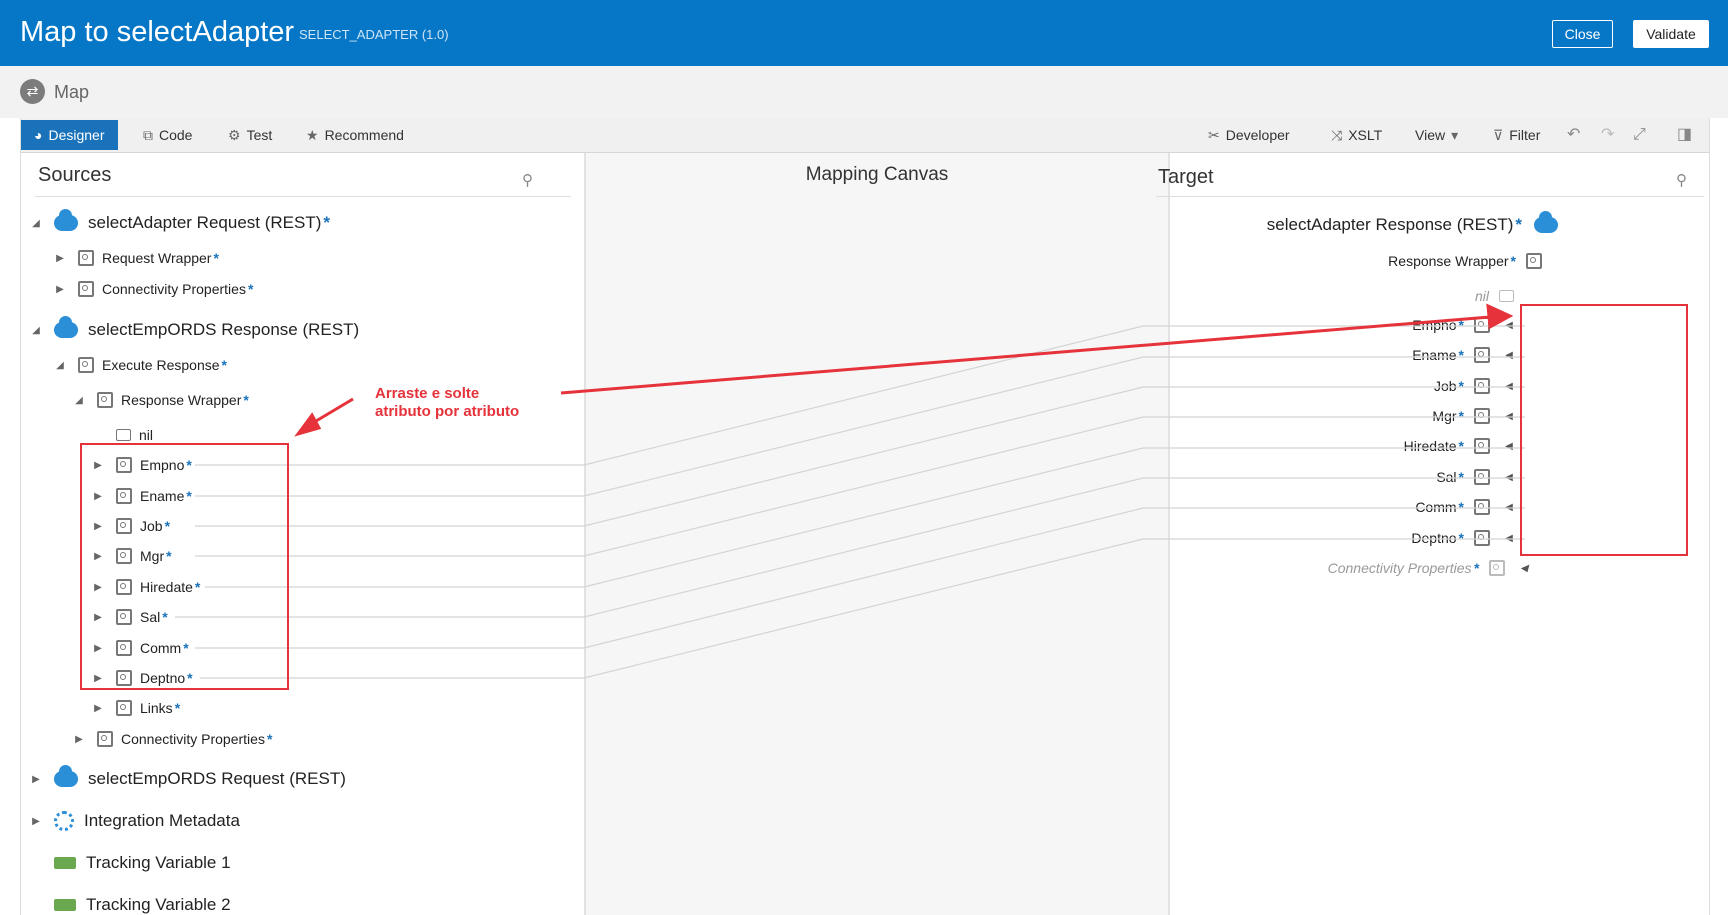 The width and height of the screenshot is (1728, 915). I want to click on annotation-text: Arraste e solte atributo por atributo, so click(447, 403).